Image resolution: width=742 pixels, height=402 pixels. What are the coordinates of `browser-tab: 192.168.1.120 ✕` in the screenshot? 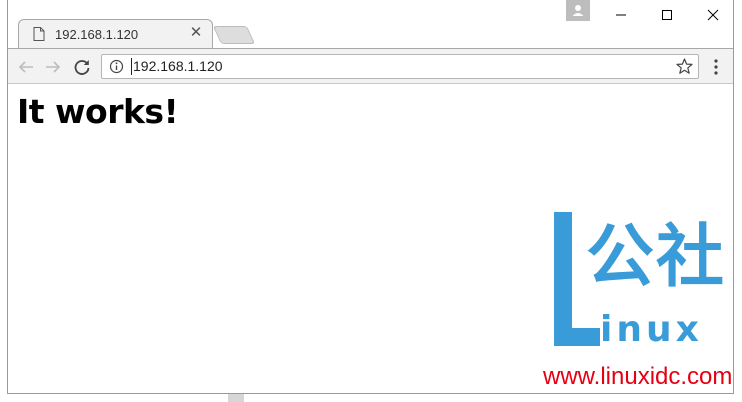 It's located at (115, 34).